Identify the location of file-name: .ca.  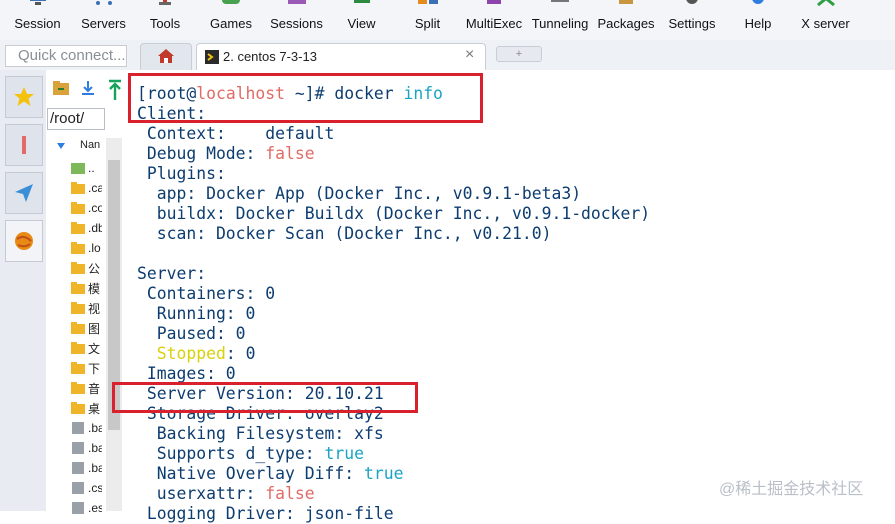
(95, 188).